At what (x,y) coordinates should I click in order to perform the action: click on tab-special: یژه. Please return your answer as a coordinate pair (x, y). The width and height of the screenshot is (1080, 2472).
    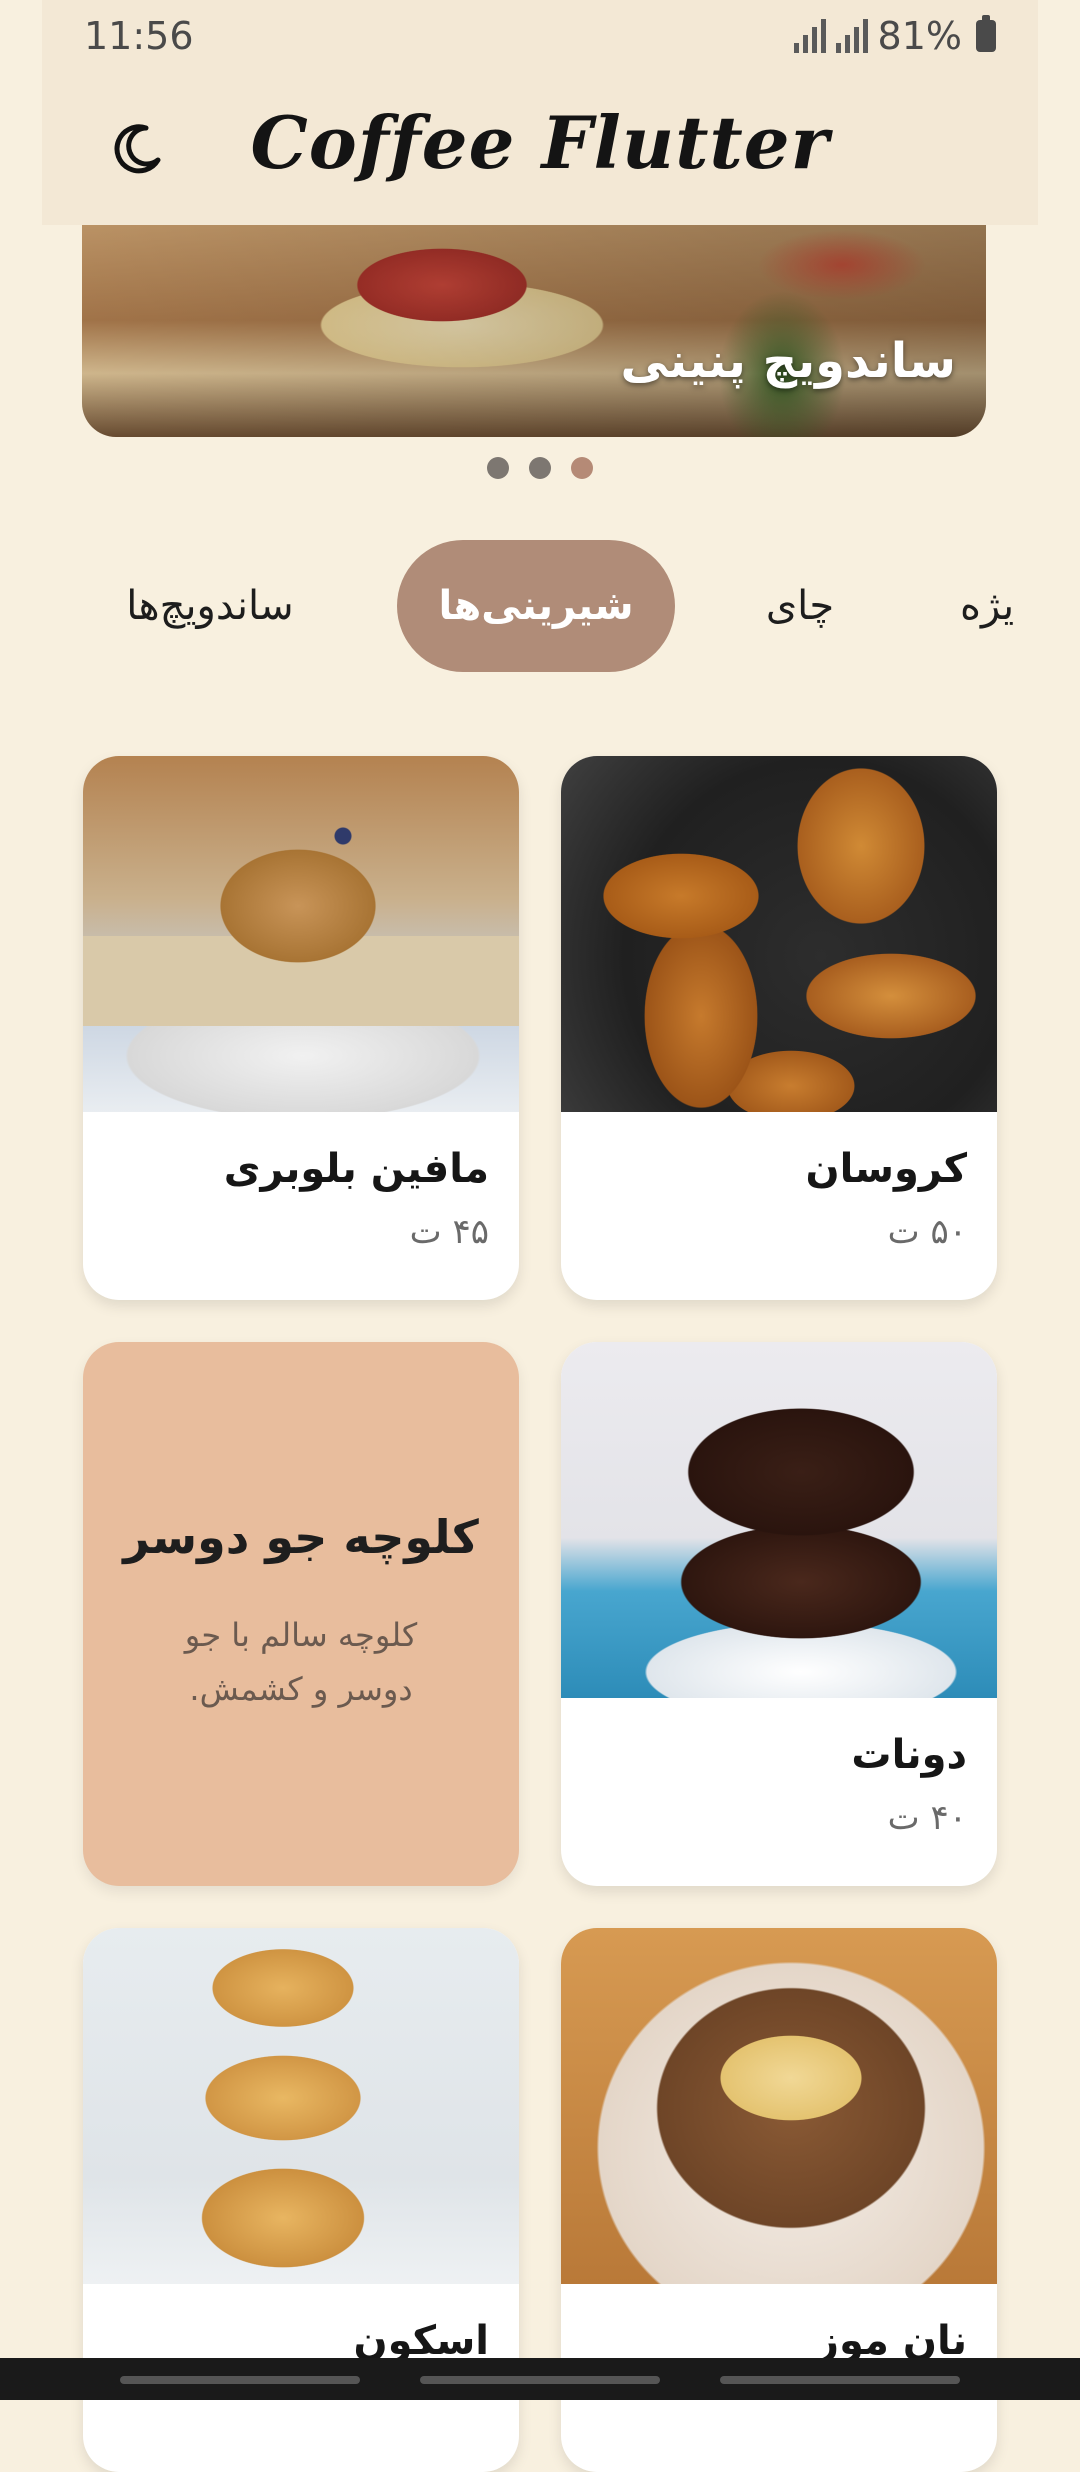
    Looking at the image, I should click on (1020, 606).